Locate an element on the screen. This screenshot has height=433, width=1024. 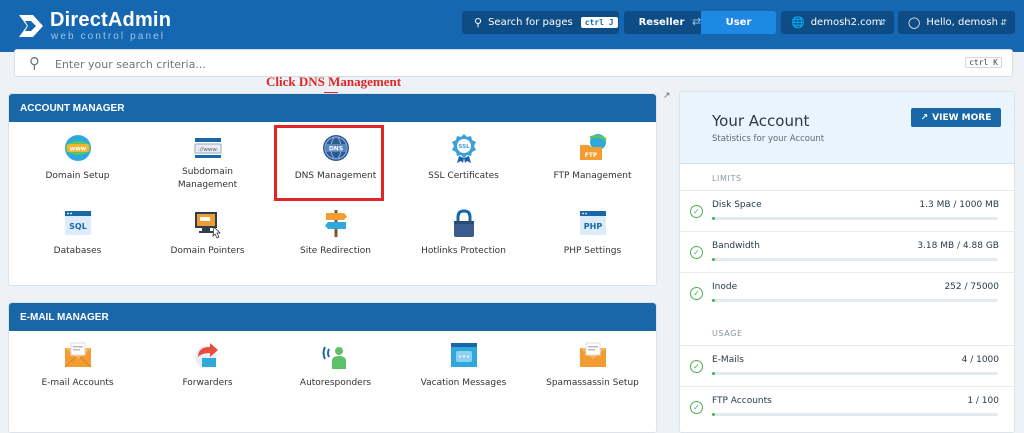
stat-name: Bandwidth is located at coordinates (736, 246).